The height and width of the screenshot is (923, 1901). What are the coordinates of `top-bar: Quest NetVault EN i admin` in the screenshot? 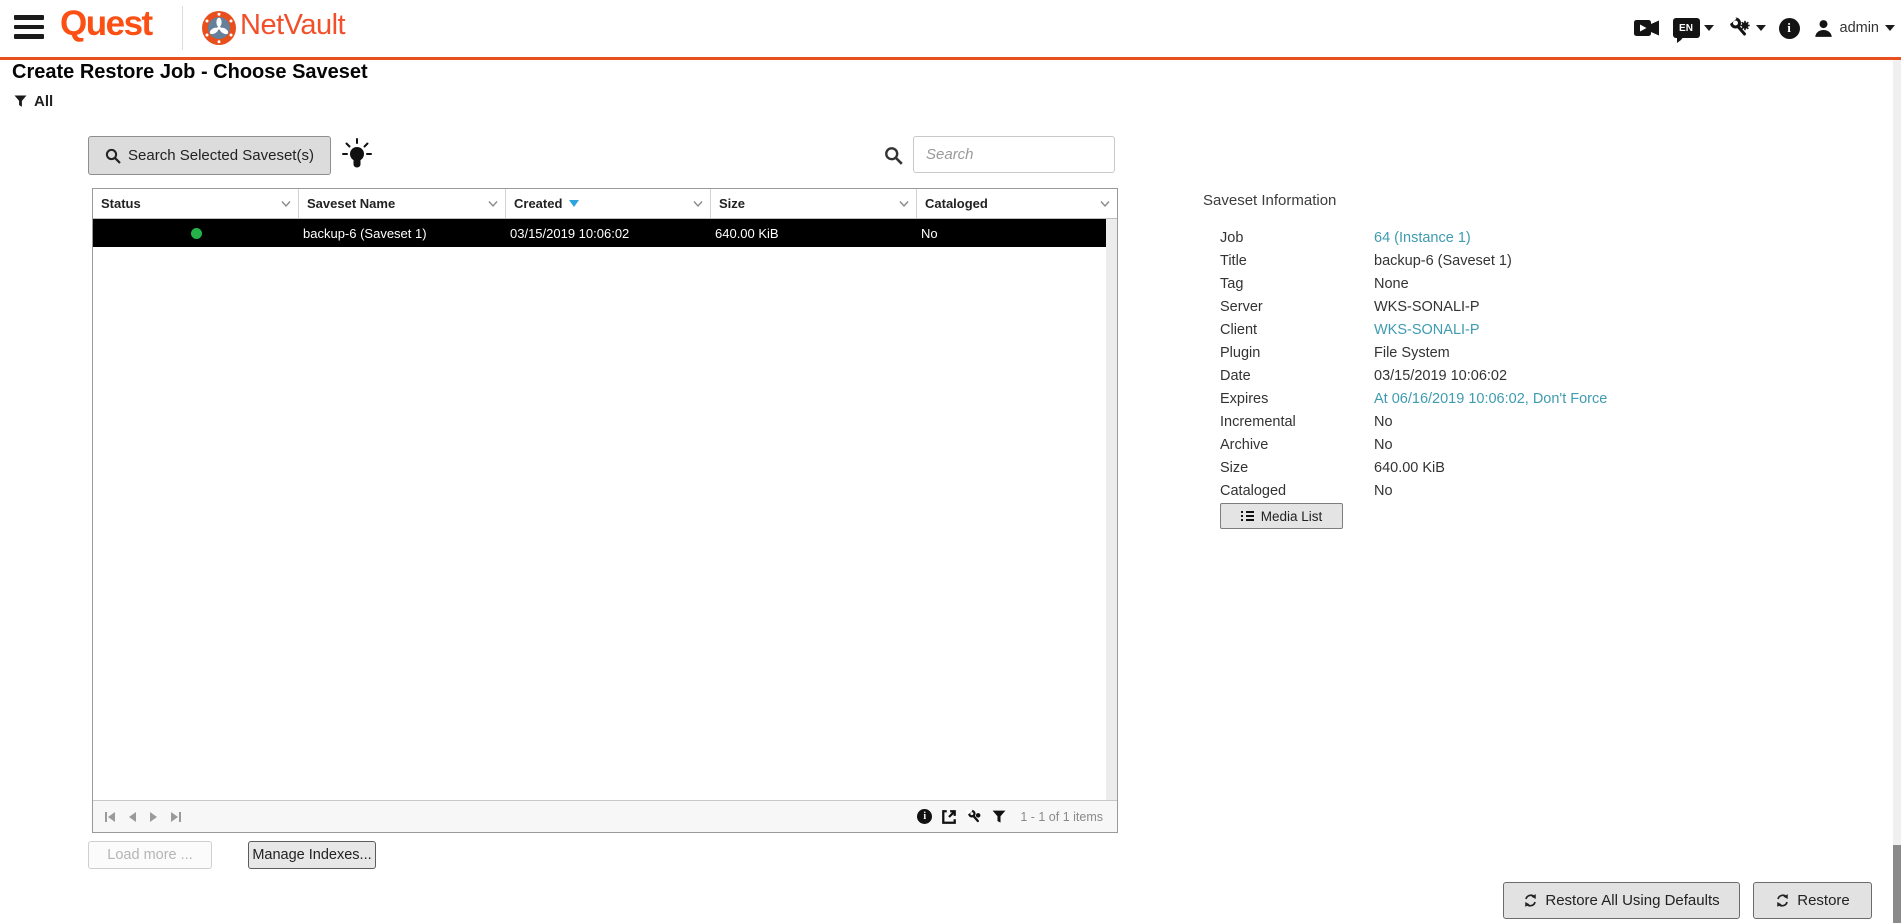 It's located at (950, 28).